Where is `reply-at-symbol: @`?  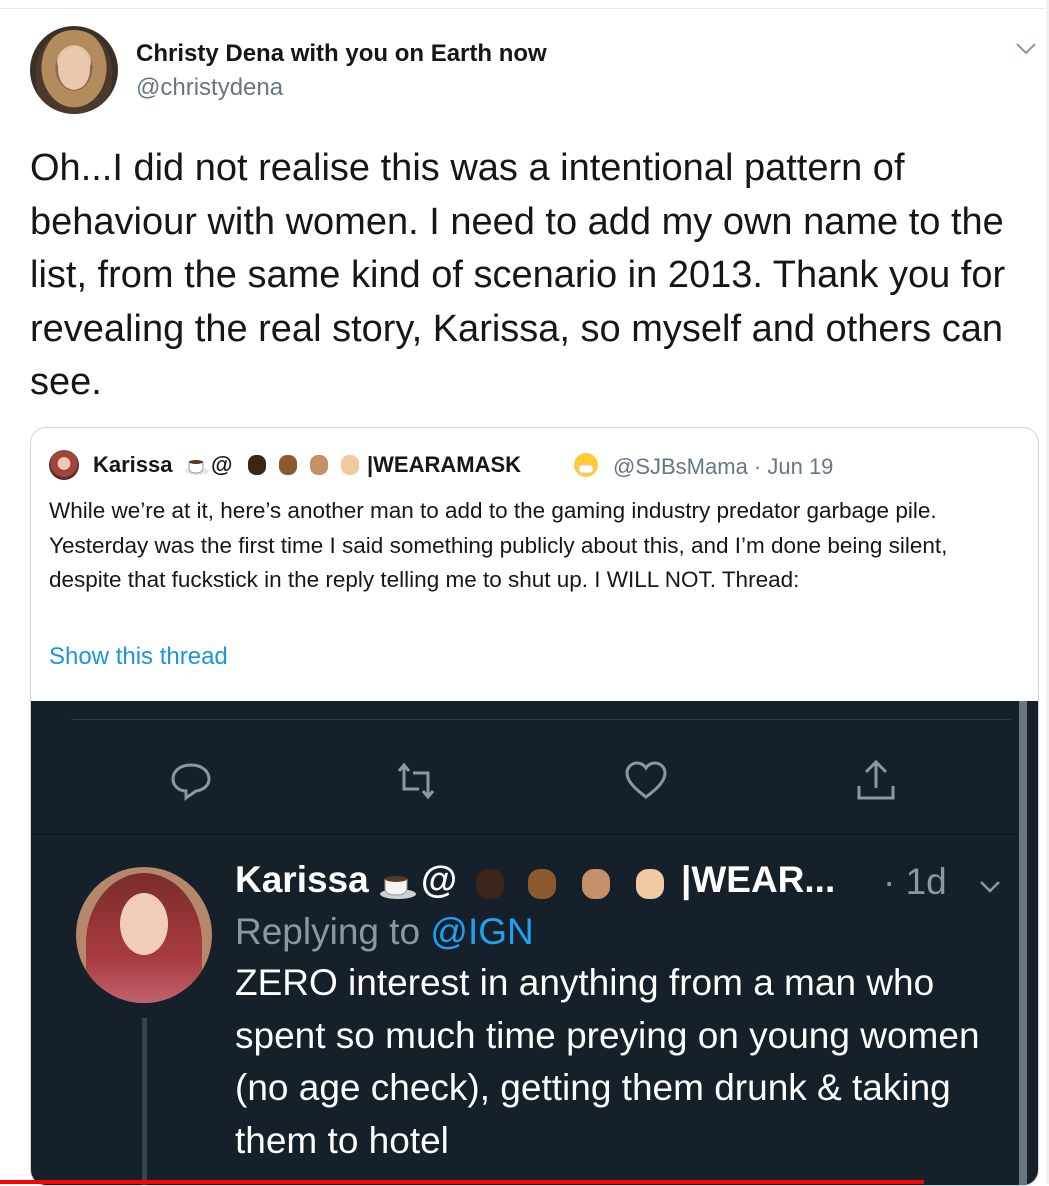 reply-at-symbol: @ is located at coordinates (439, 879).